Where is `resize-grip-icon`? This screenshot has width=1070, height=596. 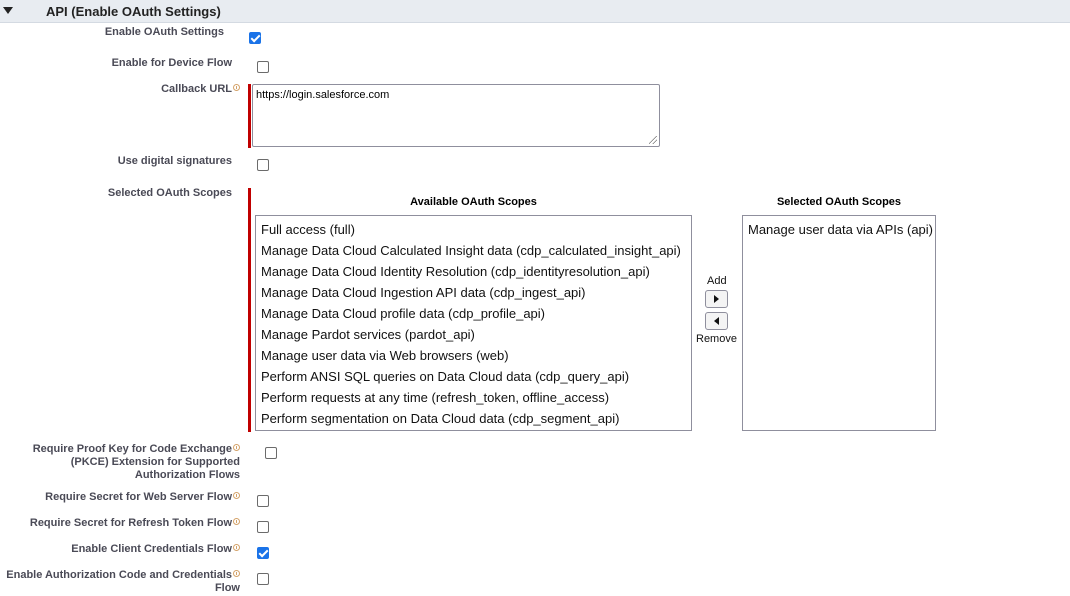
resize-grip-icon is located at coordinates (653, 140).